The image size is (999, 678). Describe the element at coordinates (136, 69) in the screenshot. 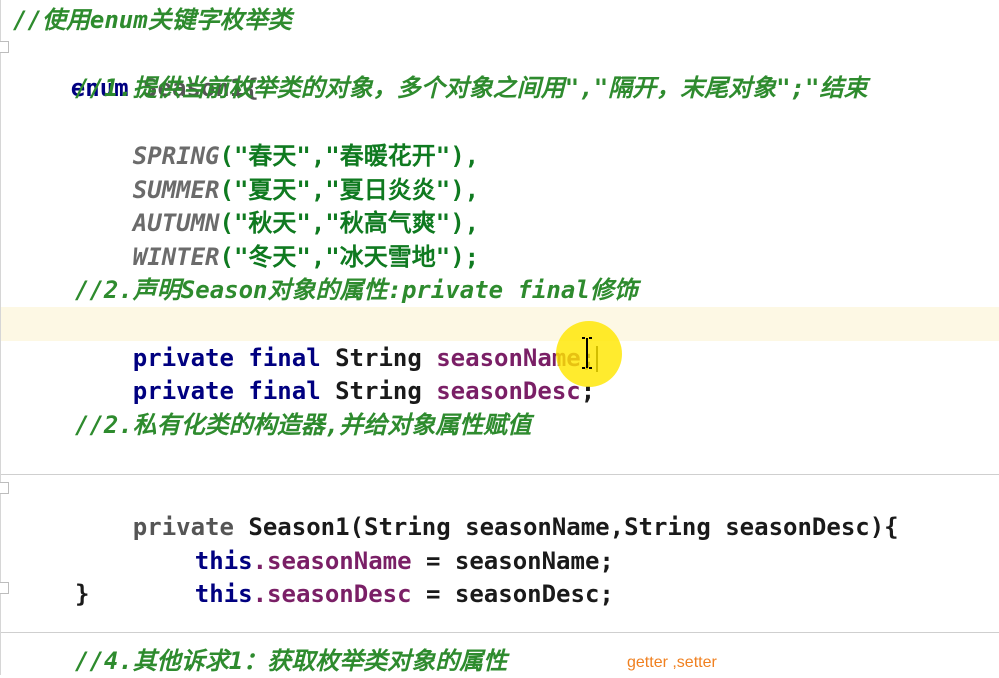

I see `enum-declaration-line: enum Season1{` at that location.